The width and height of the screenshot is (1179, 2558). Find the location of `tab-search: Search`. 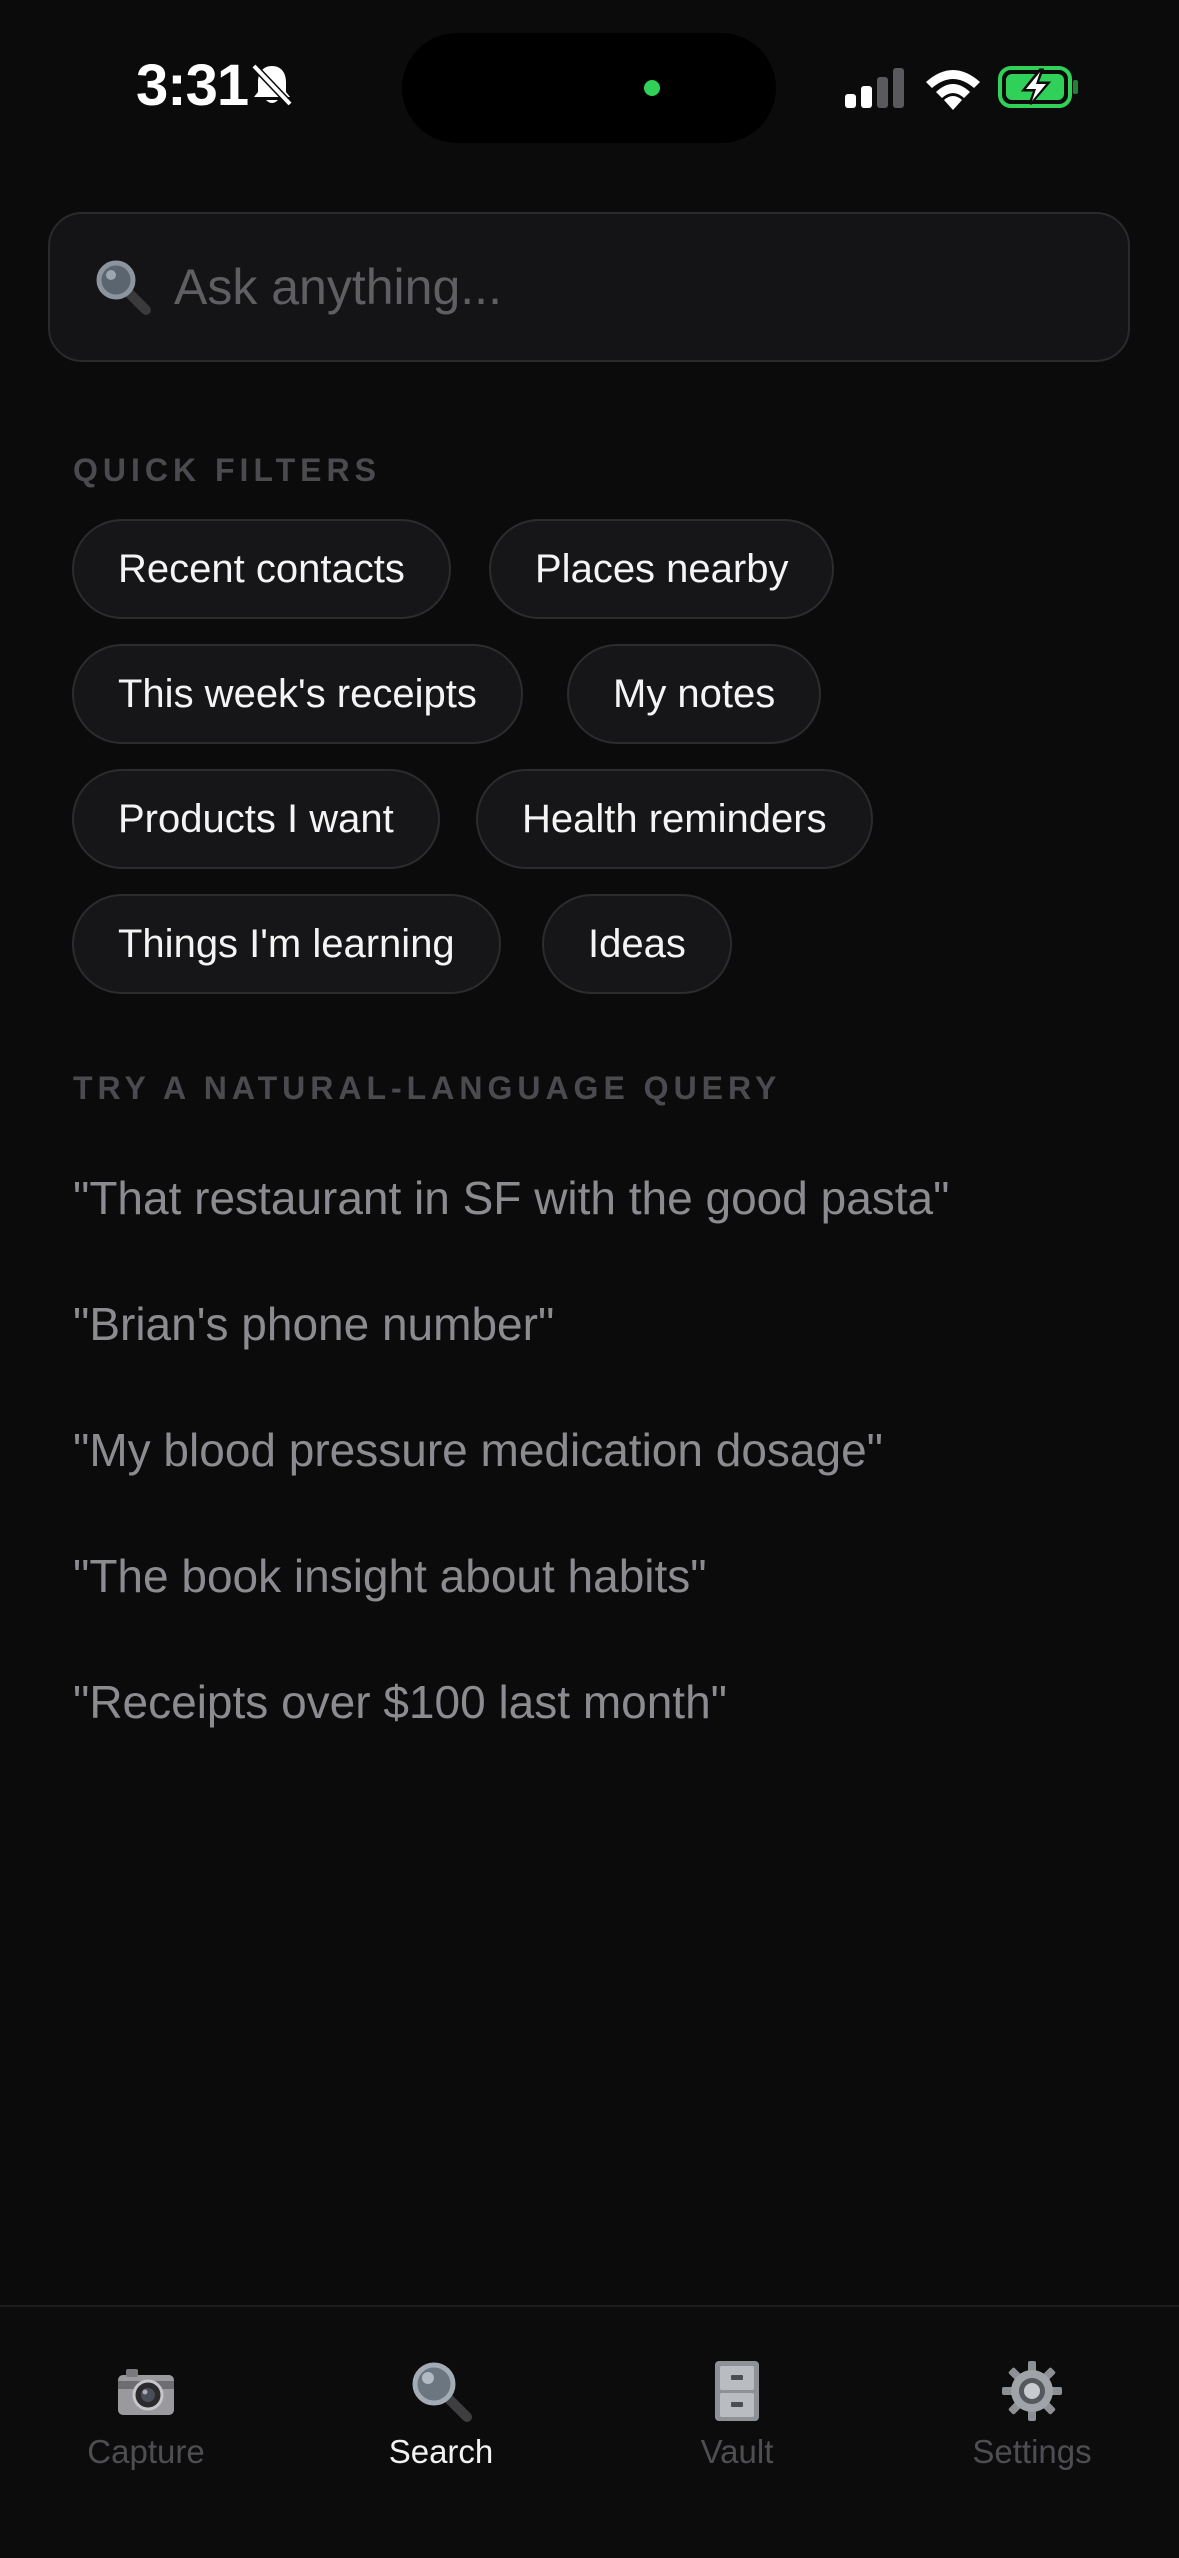

tab-search: Search is located at coordinates (441, 2407).